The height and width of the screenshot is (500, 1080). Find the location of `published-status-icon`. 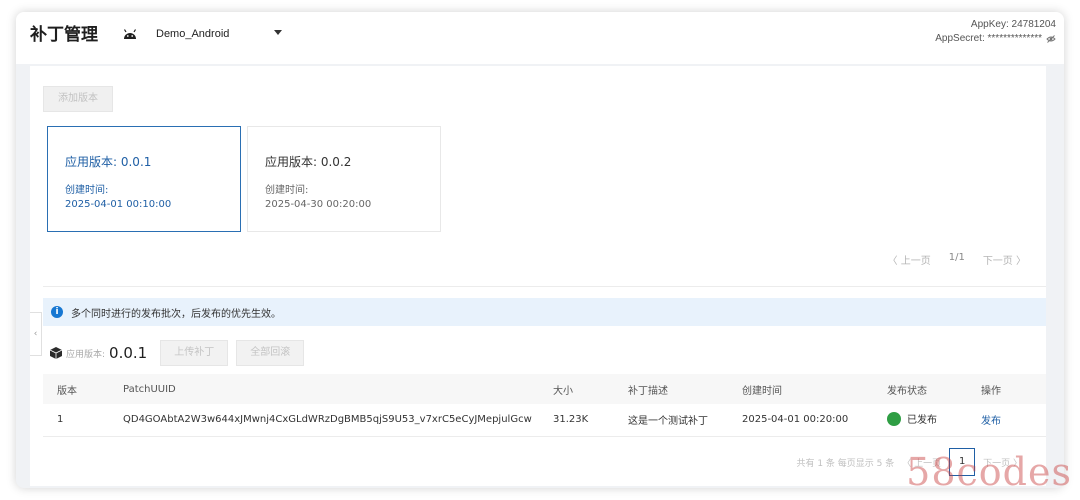

published-status-icon is located at coordinates (894, 418).